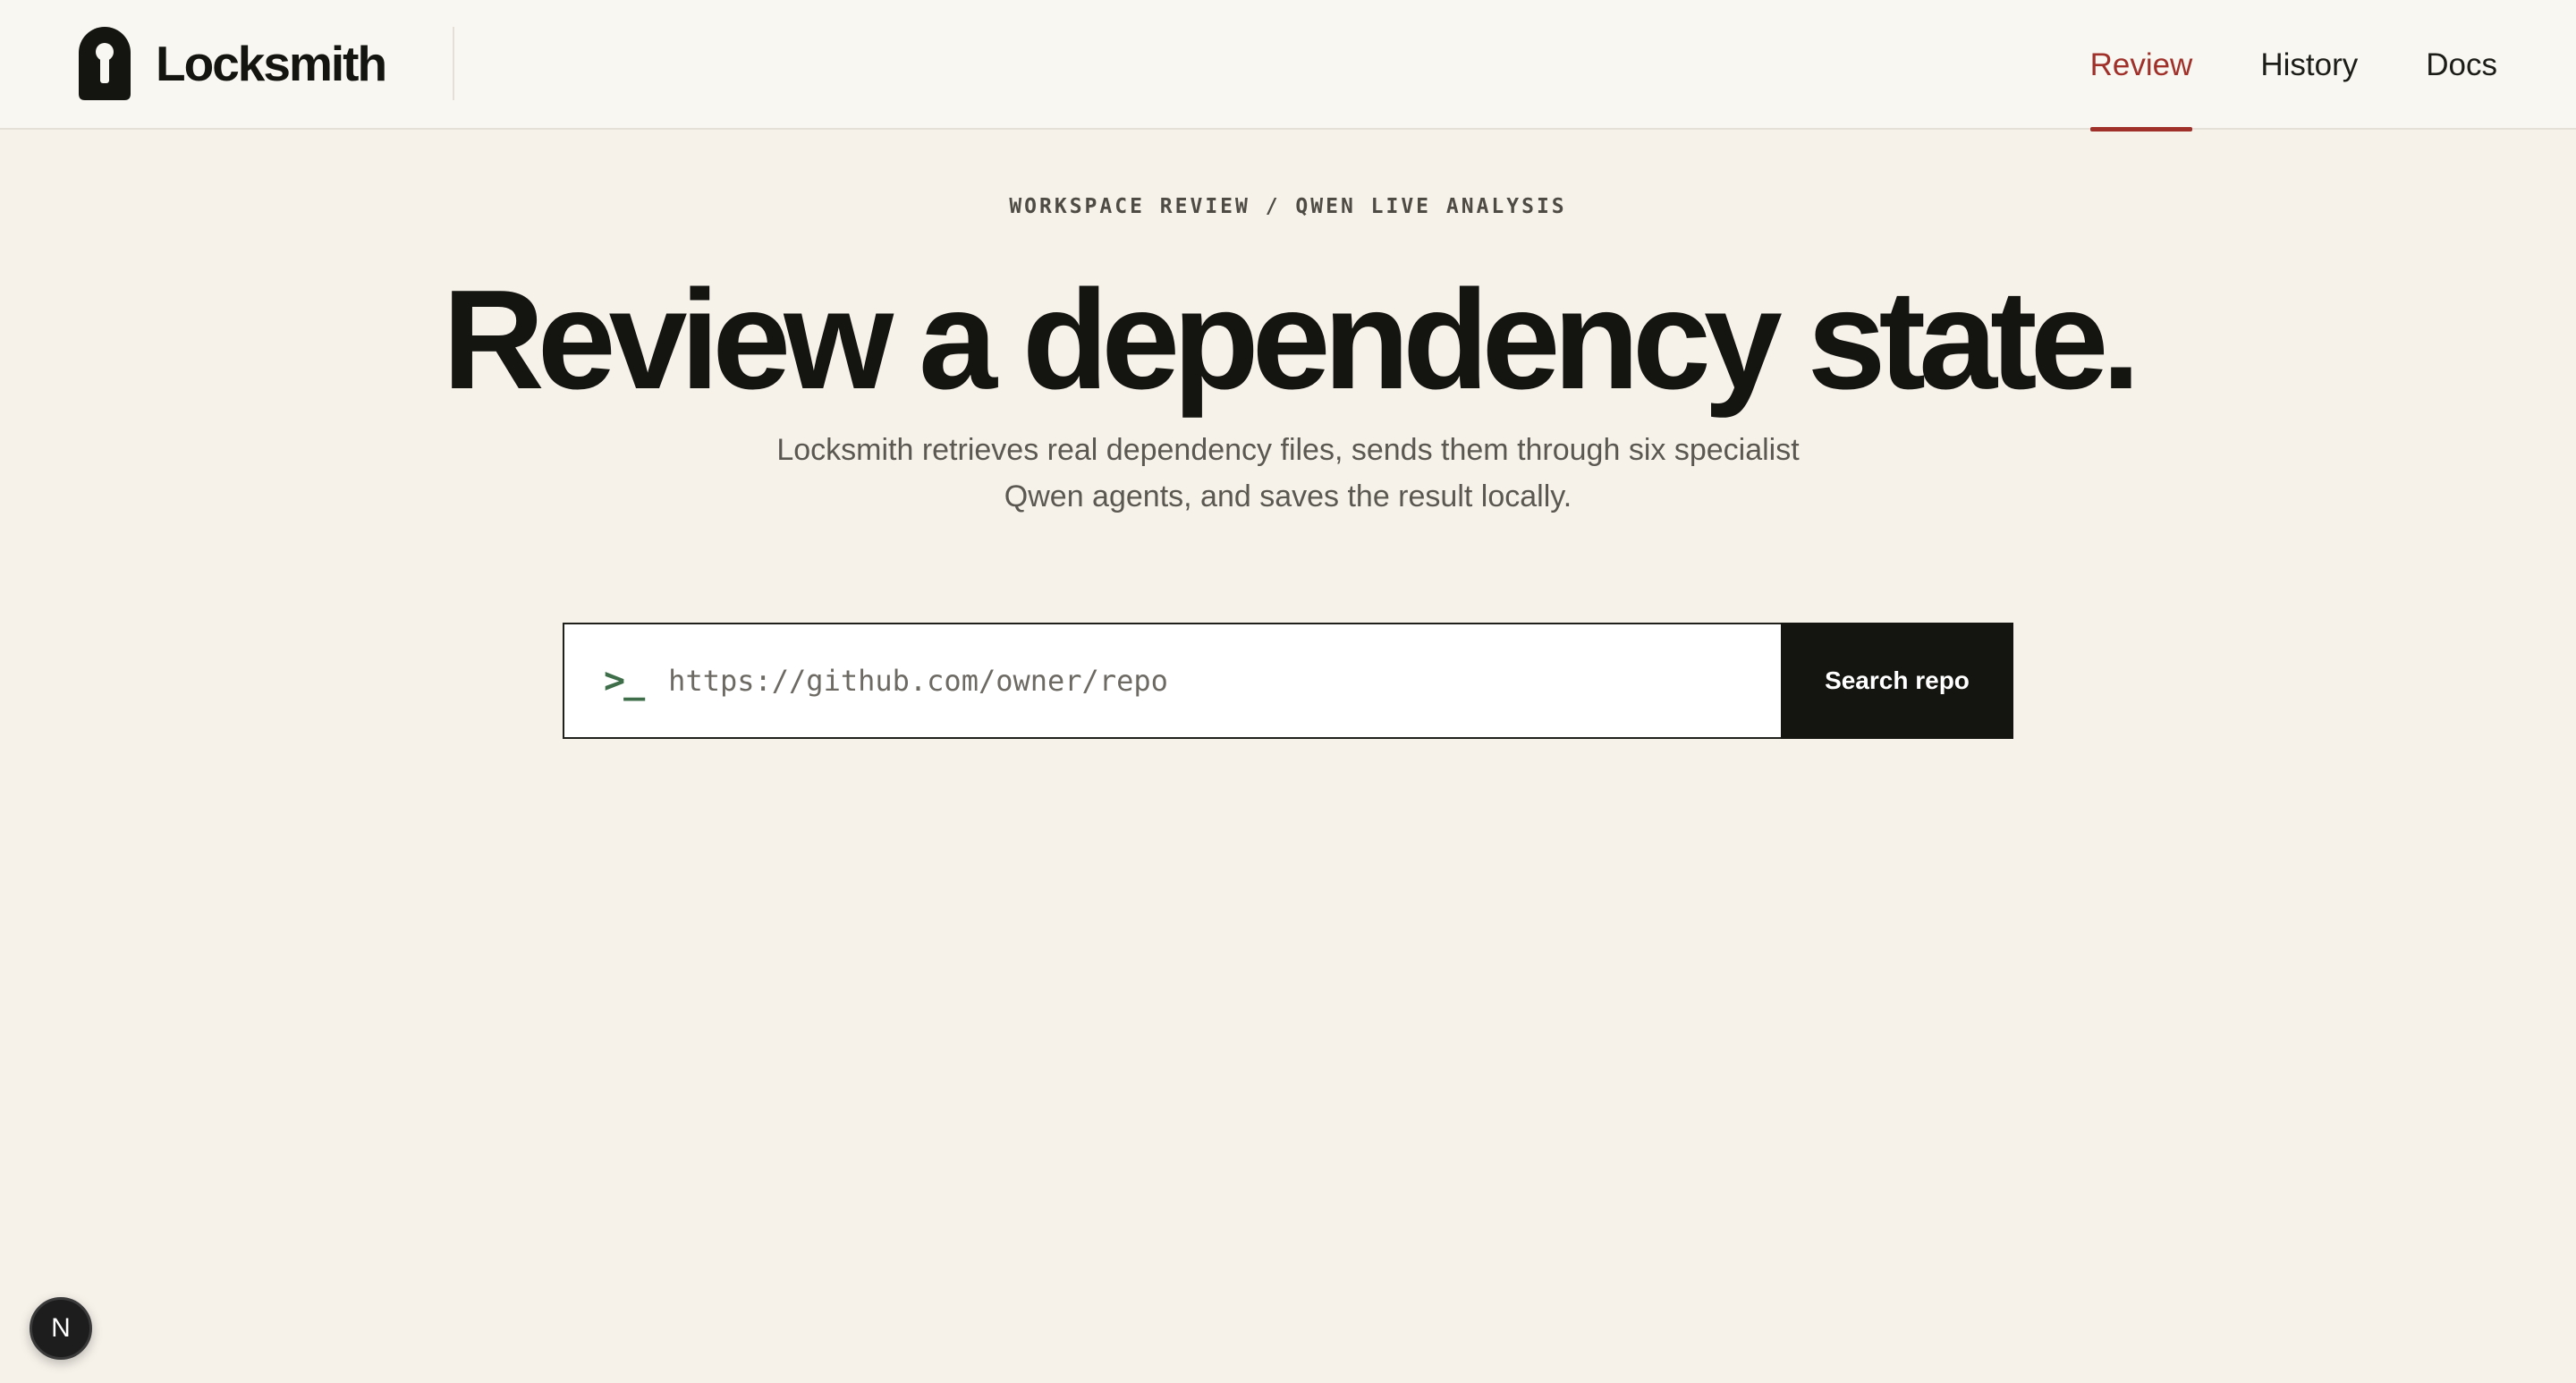 This screenshot has width=2576, height=1383. What do you see at coordinates (2309, 65) in the screenshot?
I see `nav-history: History` at bounding box center [2309, 65].